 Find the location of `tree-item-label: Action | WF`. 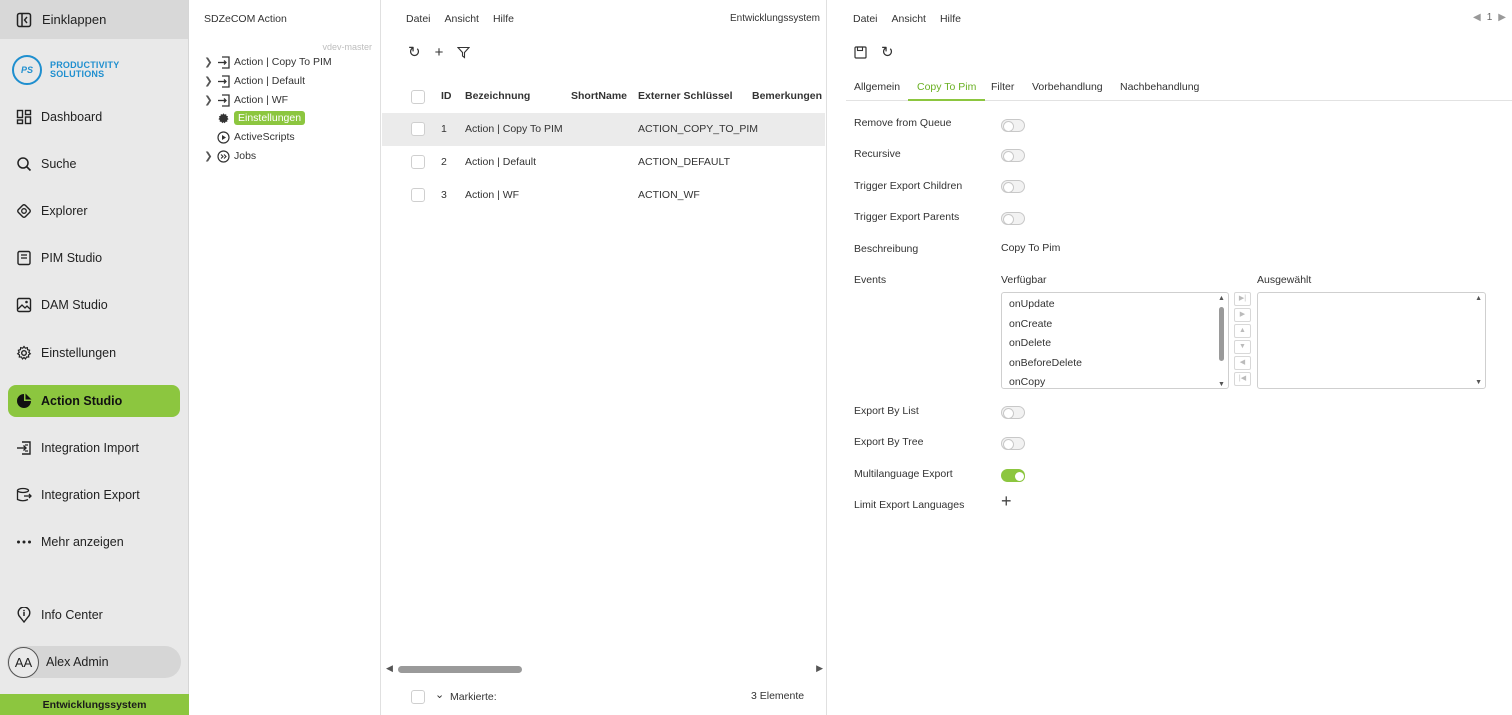

tree-item-label: Action | WF is located at coordinates (261, 100).